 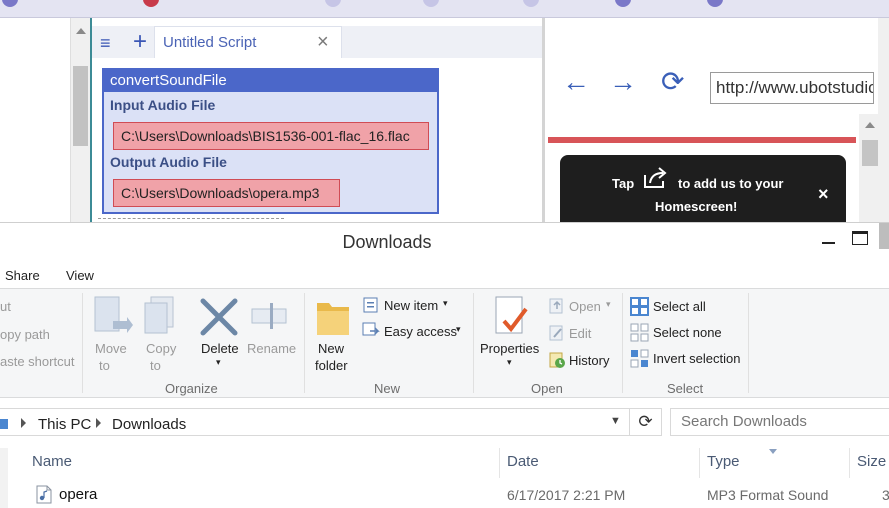 What do you see at coordinates (723, 461) in the screenshot?
I see `column-header-type: Type` at bounding box center [723, 461].